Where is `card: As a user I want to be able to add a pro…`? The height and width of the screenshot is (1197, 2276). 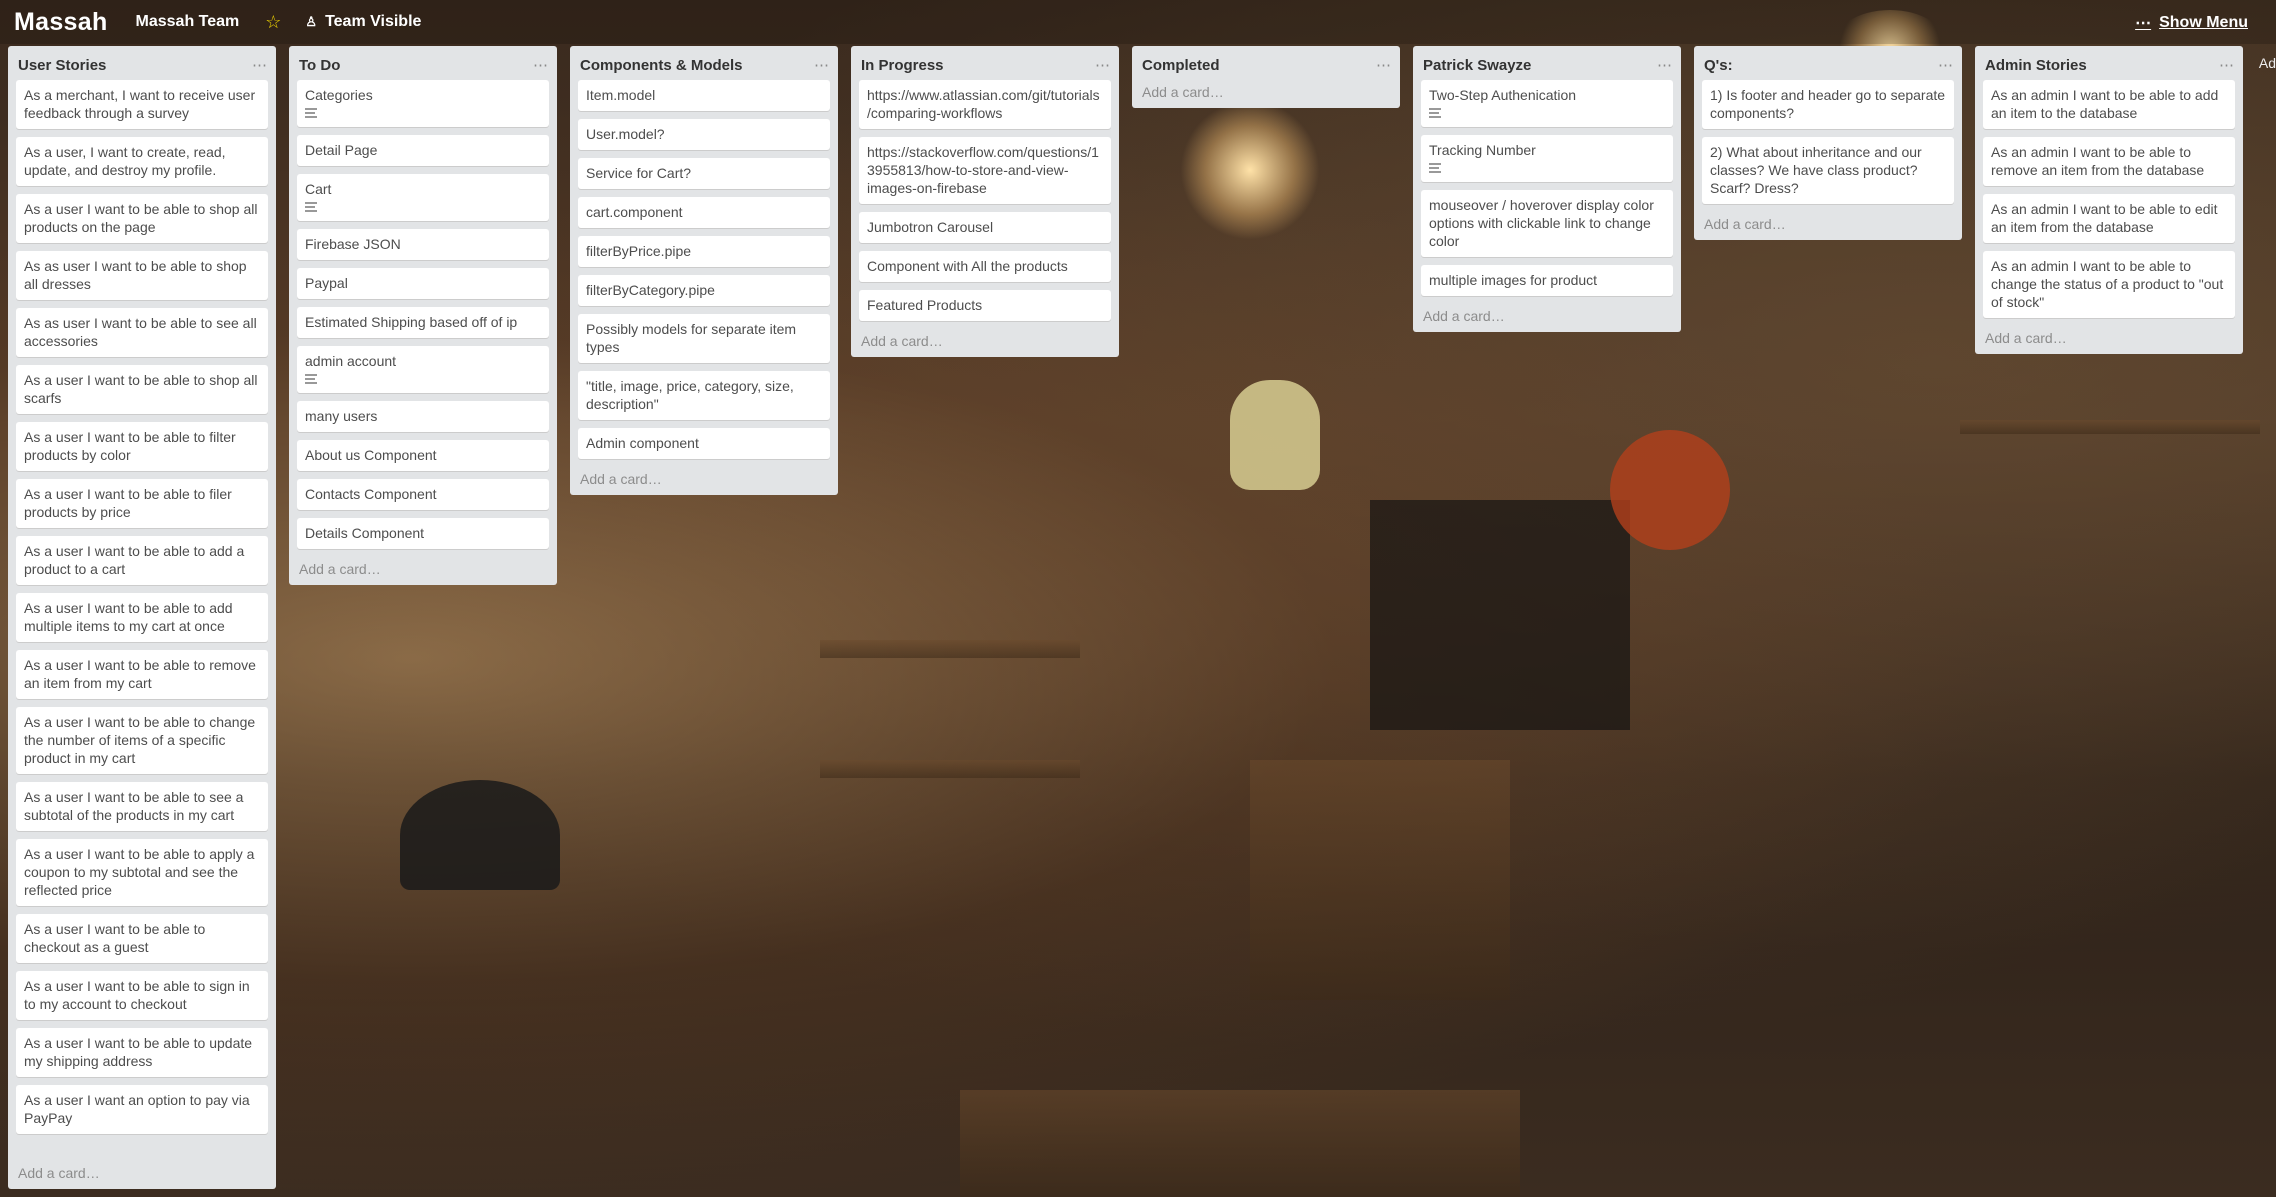 card: As a user I want to be able to add a pro… is located at coordinates (142, 560).